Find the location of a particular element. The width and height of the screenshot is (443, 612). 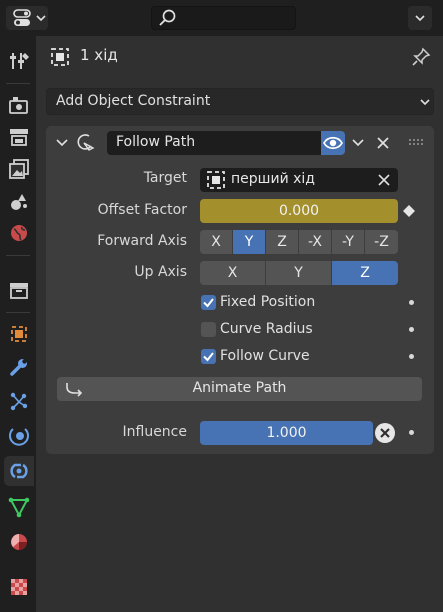

particles-icon is located at coordinates (19, 401).